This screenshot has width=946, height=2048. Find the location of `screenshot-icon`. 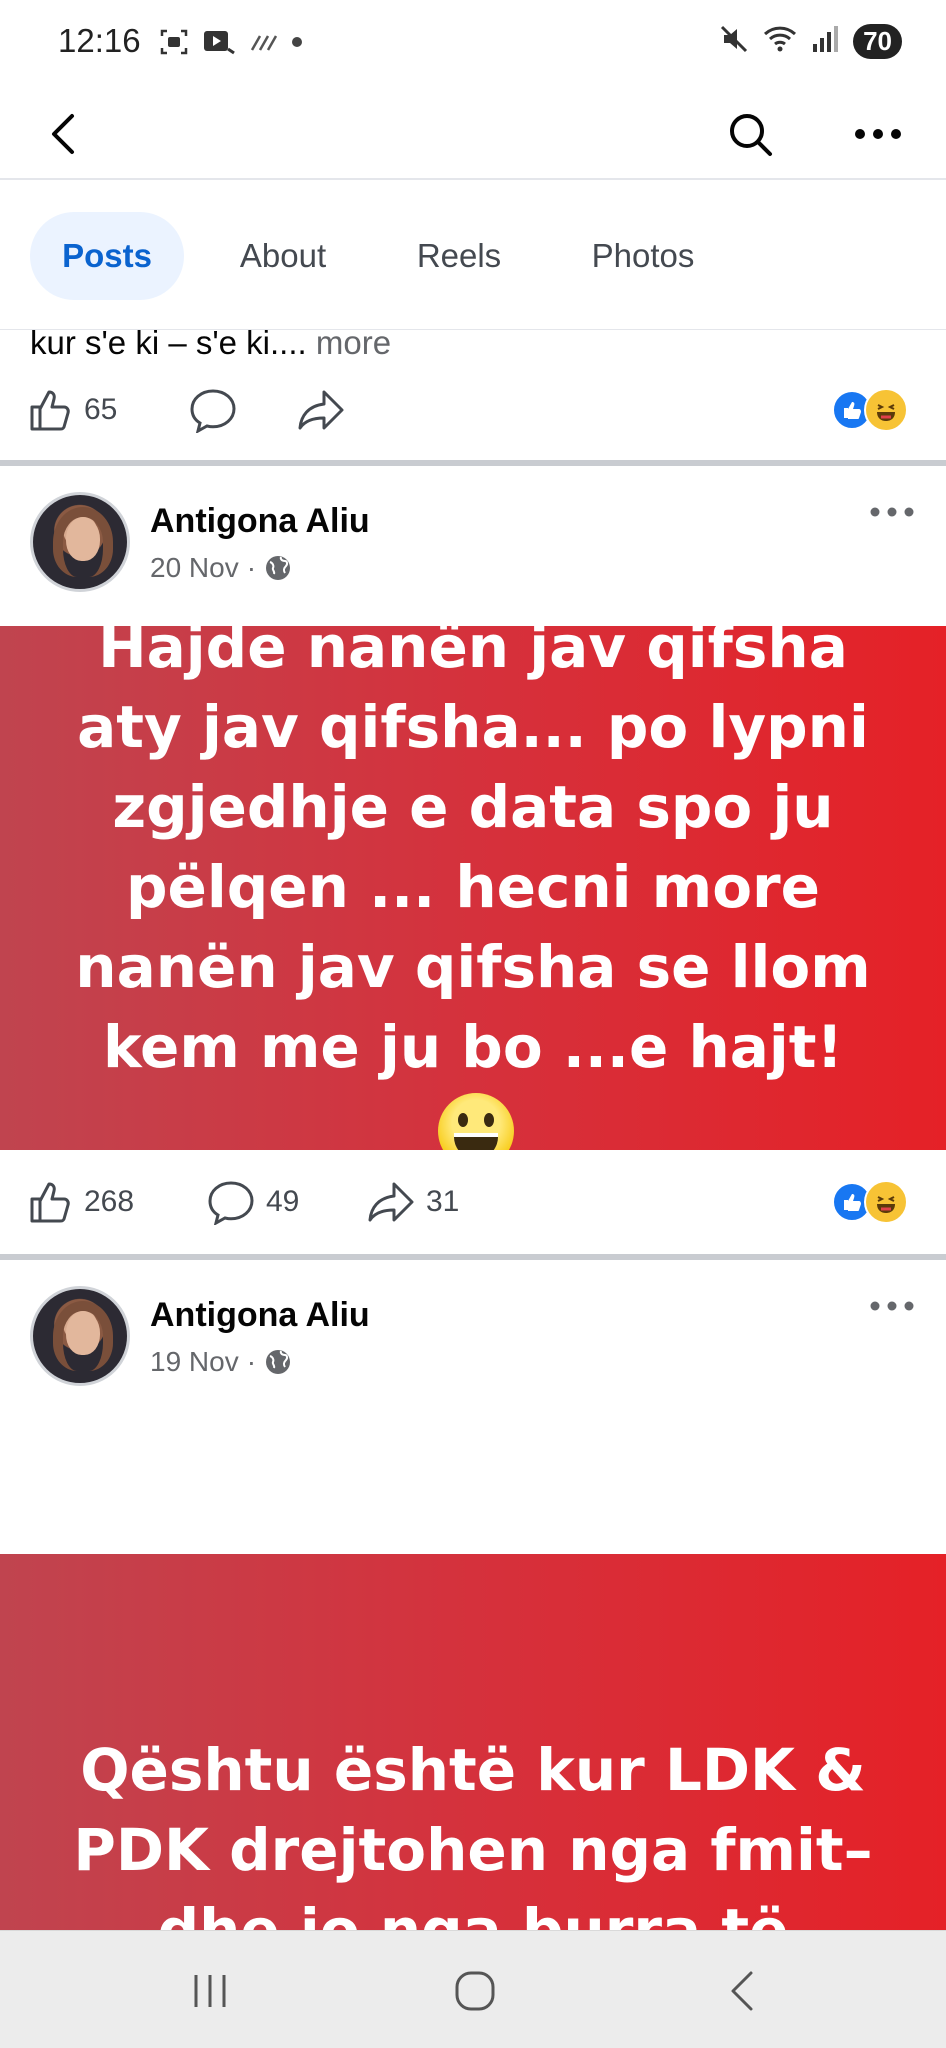

screenshot-icon is located at coordinates (174, 44).